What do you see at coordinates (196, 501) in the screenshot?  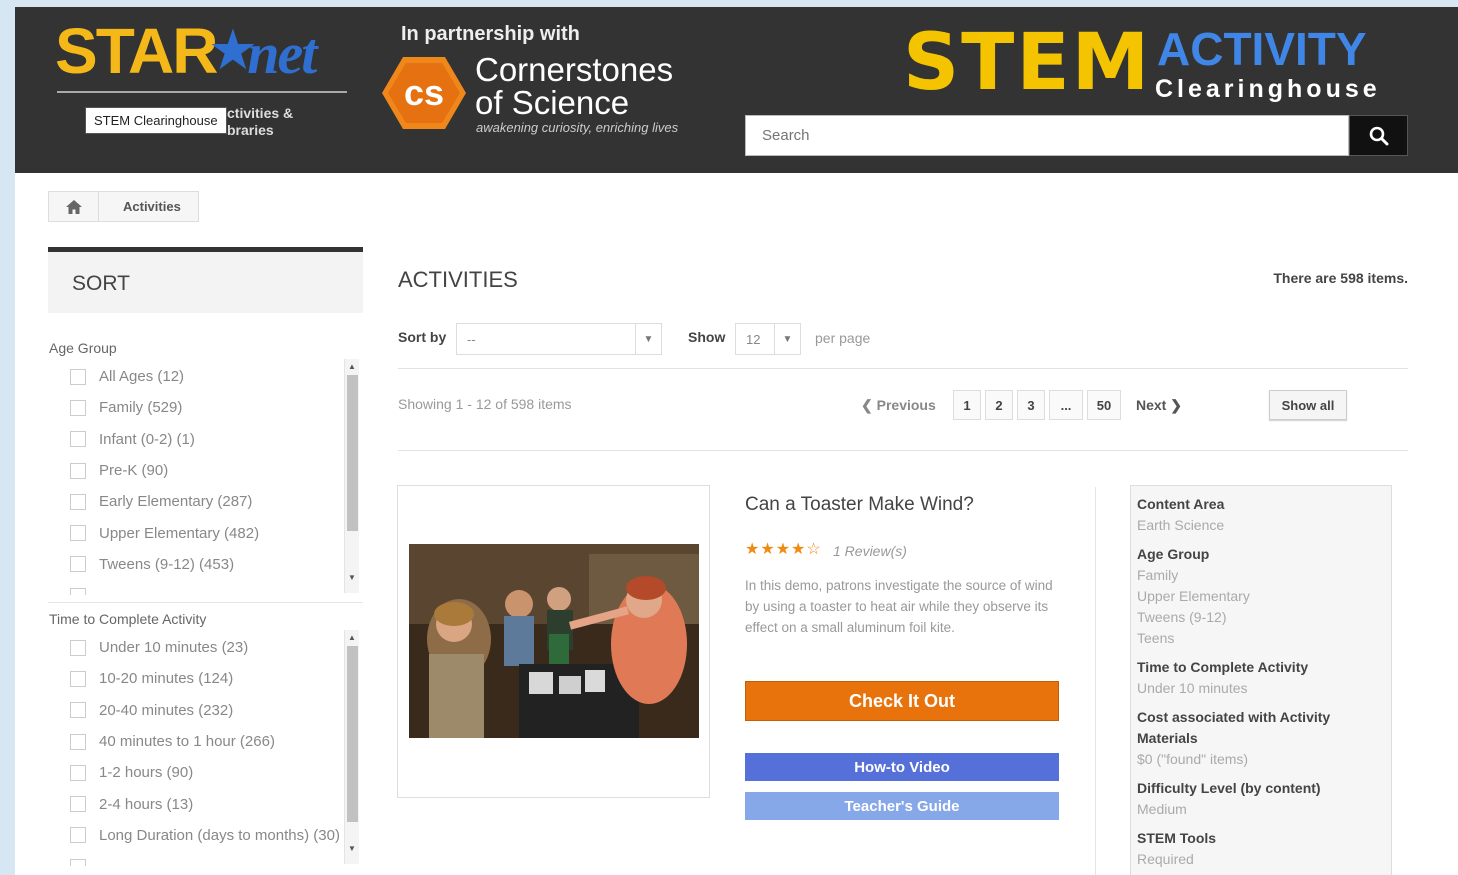 I see `facet-item: Early Elementary (287)` at bounding box center [196, 501].